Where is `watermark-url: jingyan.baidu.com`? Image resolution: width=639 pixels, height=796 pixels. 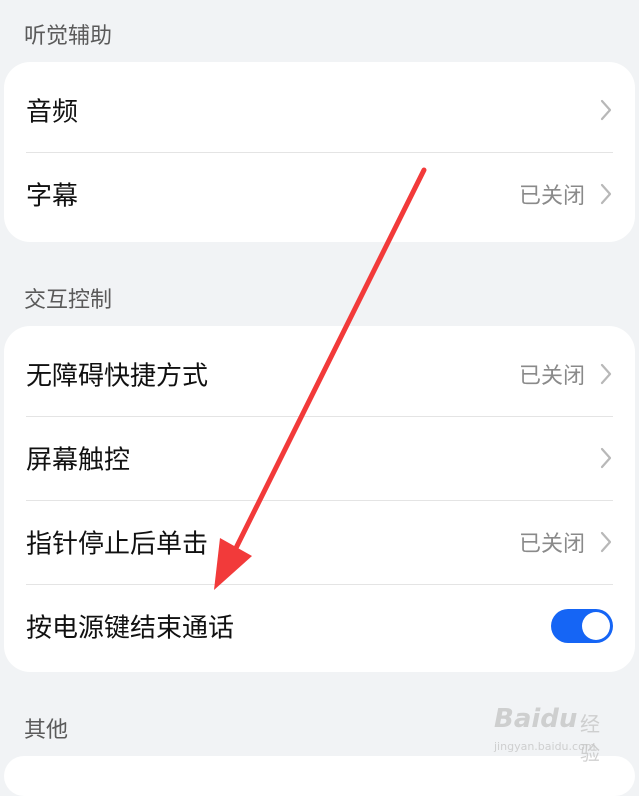 watermark-url: jingyan.baidu.com is located at coordinates (545, 746).